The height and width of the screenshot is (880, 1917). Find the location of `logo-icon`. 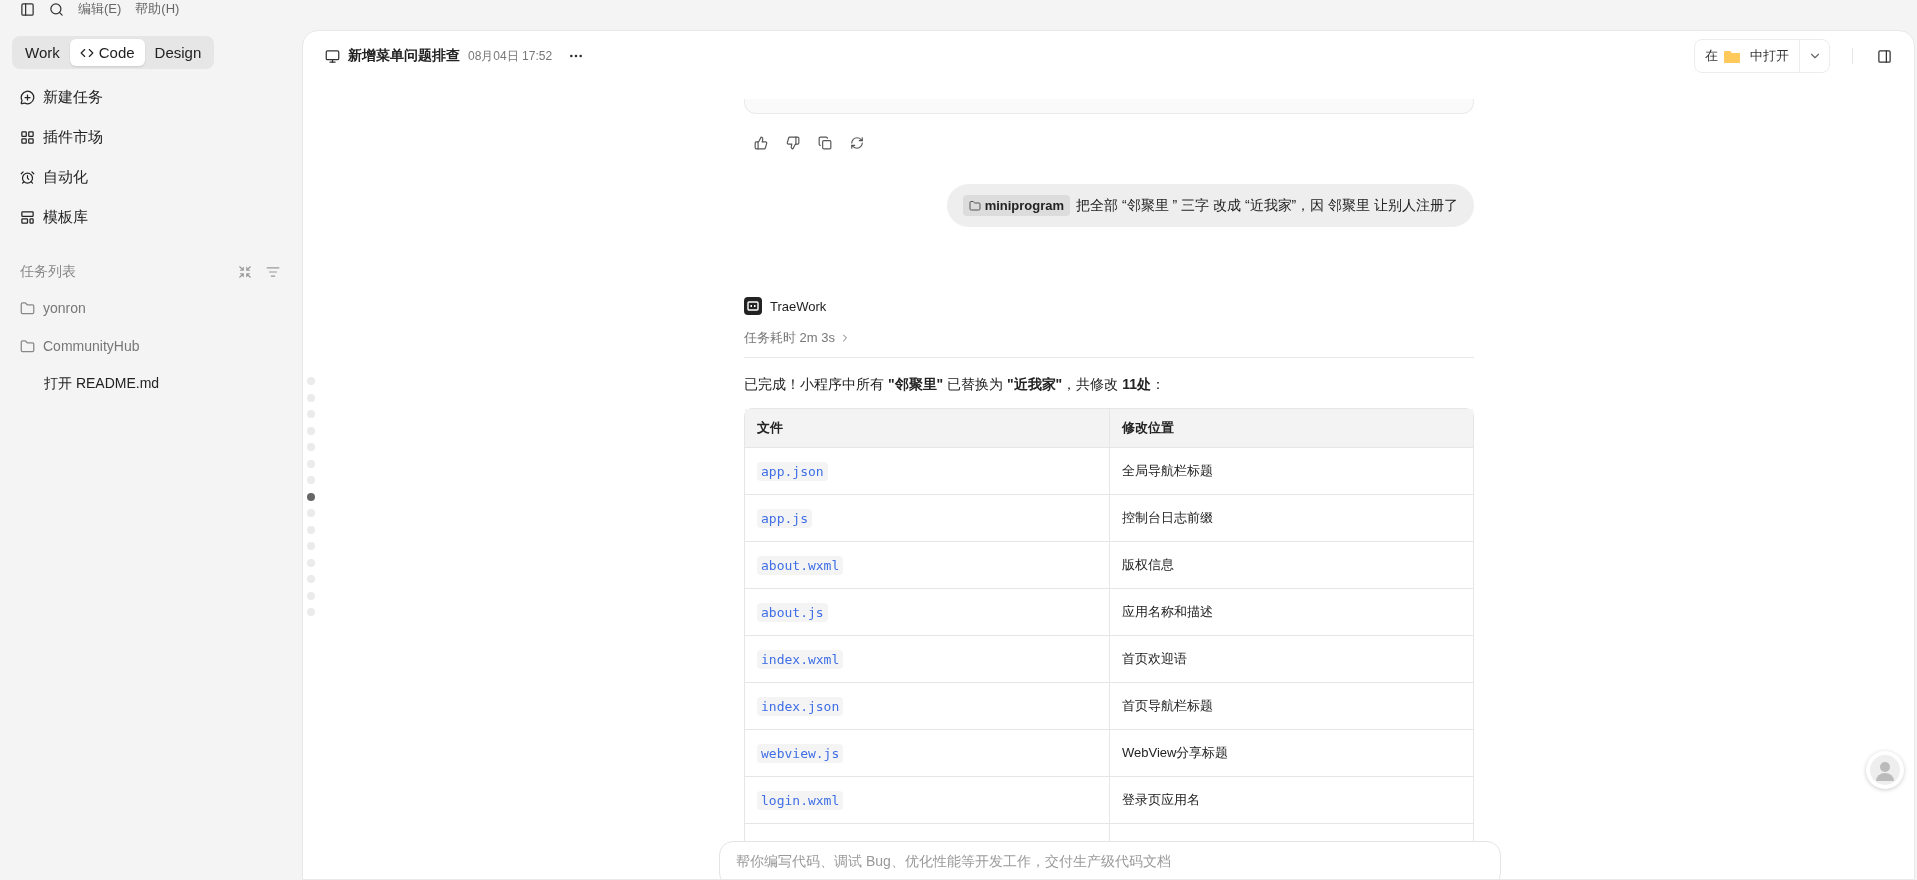

logo-icon is located at coordinates (753, 306).